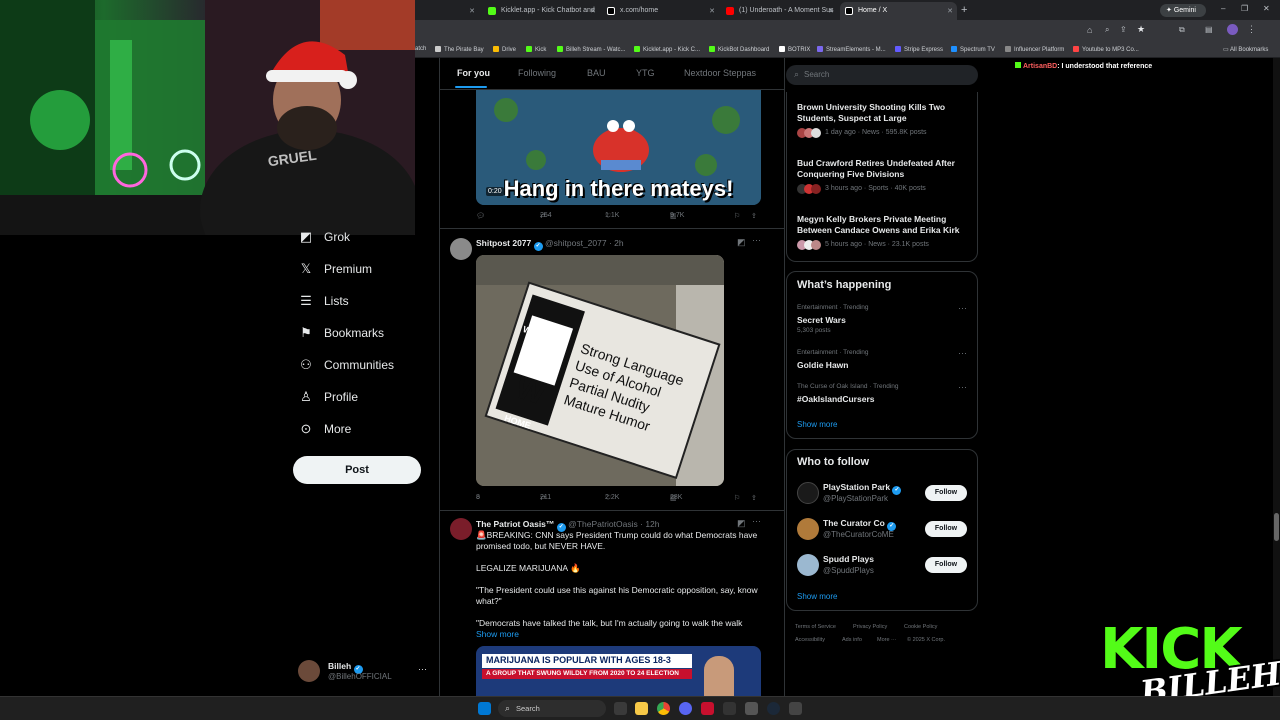  What do you see at coordinates (1245, 49) in the screenshot?
I see `all-bookmarks-button: ▭ All Bookmarks` at bounding box center [1245, 49].